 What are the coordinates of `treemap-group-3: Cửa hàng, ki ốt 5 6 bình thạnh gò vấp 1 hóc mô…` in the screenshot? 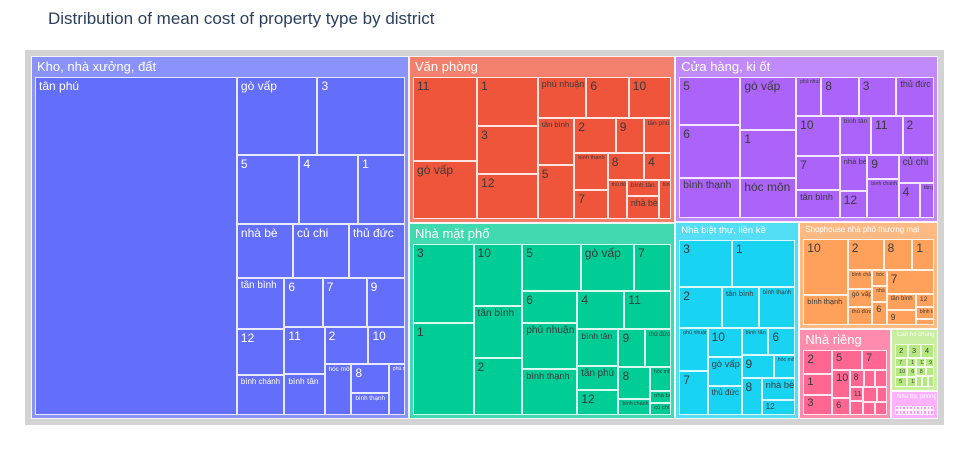 It's located at (806, 139).